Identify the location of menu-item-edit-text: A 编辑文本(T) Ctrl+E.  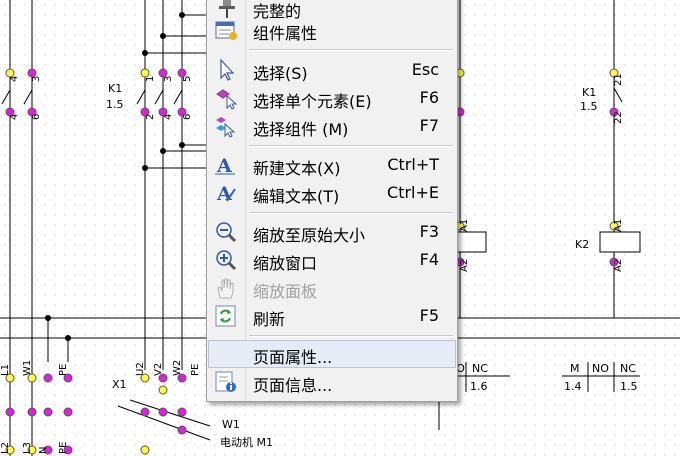
(332, 193).